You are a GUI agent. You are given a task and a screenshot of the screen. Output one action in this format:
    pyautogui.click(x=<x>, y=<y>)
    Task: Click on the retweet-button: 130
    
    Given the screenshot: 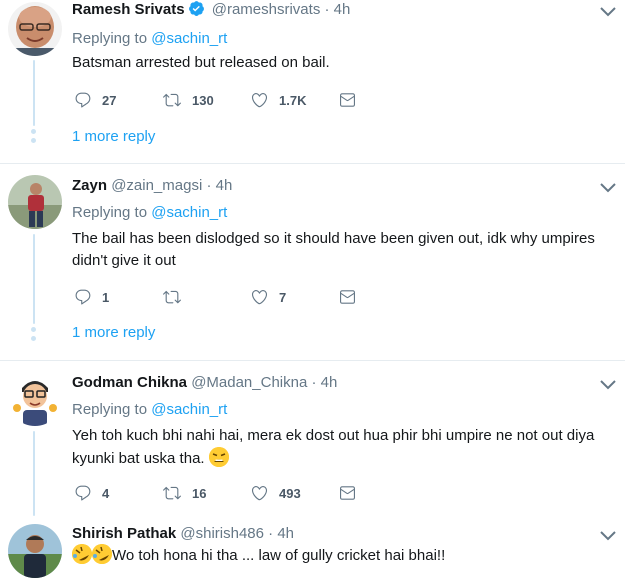 What is the action you would take?
    pyautogui.click(x=188, y=100)
    